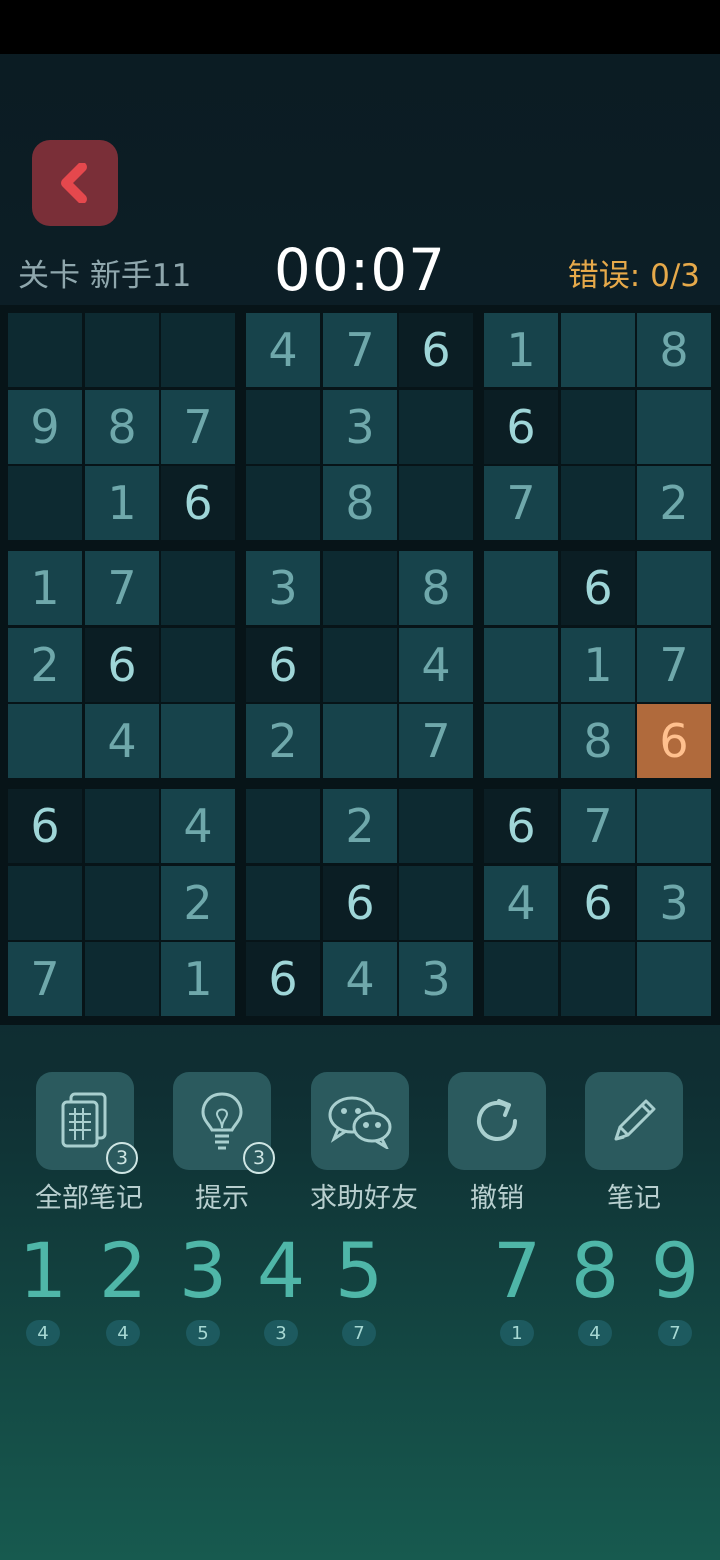 The height and width of the screenshot is (1560, 720). Describe the element at coordinates (675, 1289) in the screenshot. I see `number-key-9: 97` at that location.